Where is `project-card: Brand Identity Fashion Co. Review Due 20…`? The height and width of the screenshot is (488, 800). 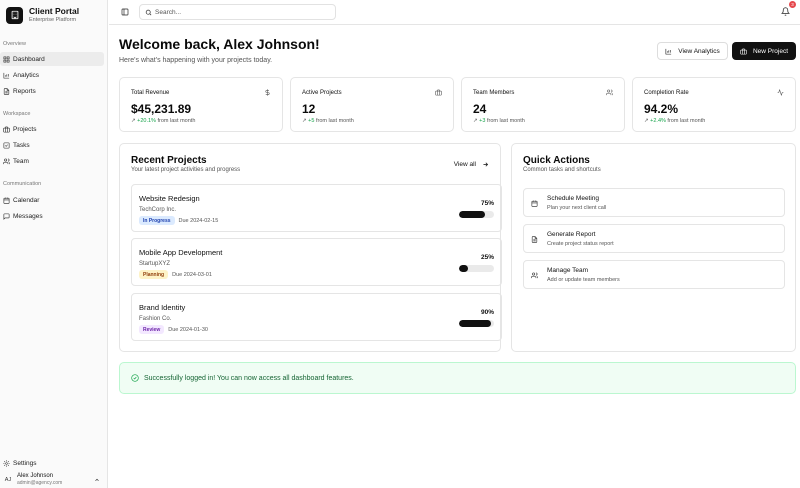 project-card: Brand Identity Fashion Co. Review Due 20… is located at coordinates (316, 317).